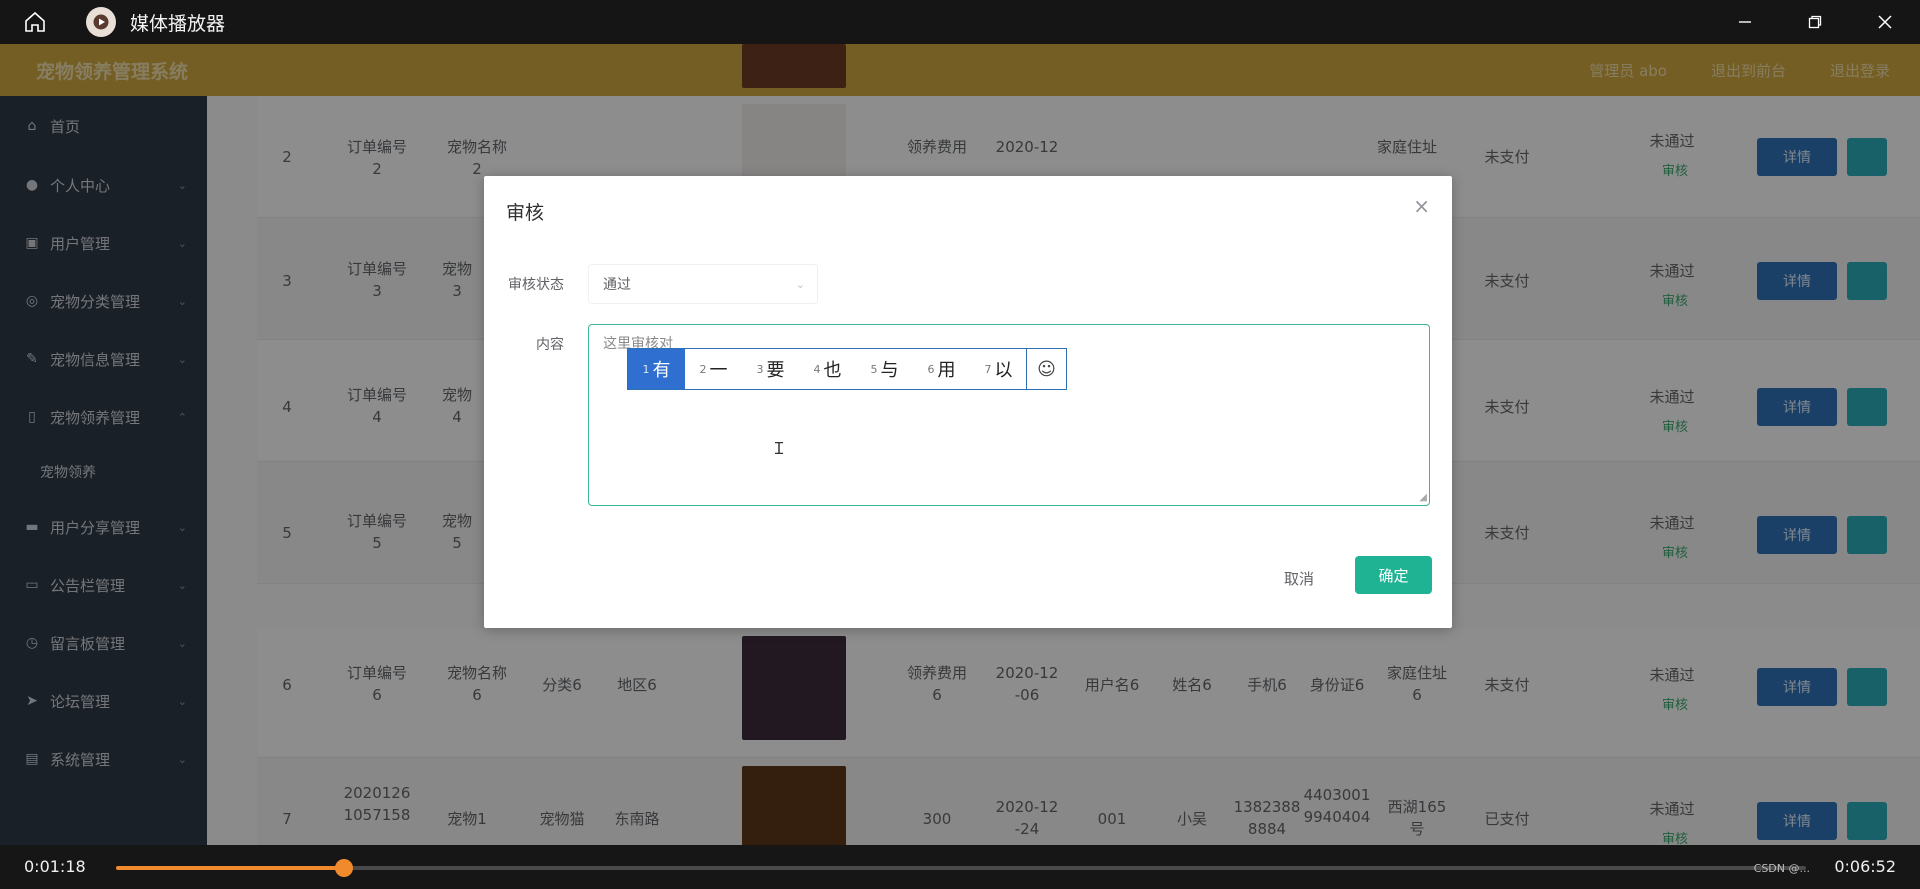 The width and height of the screenshot is (1920, 889). I want to click on emoji-icon: ☺, so click(1046, 369).